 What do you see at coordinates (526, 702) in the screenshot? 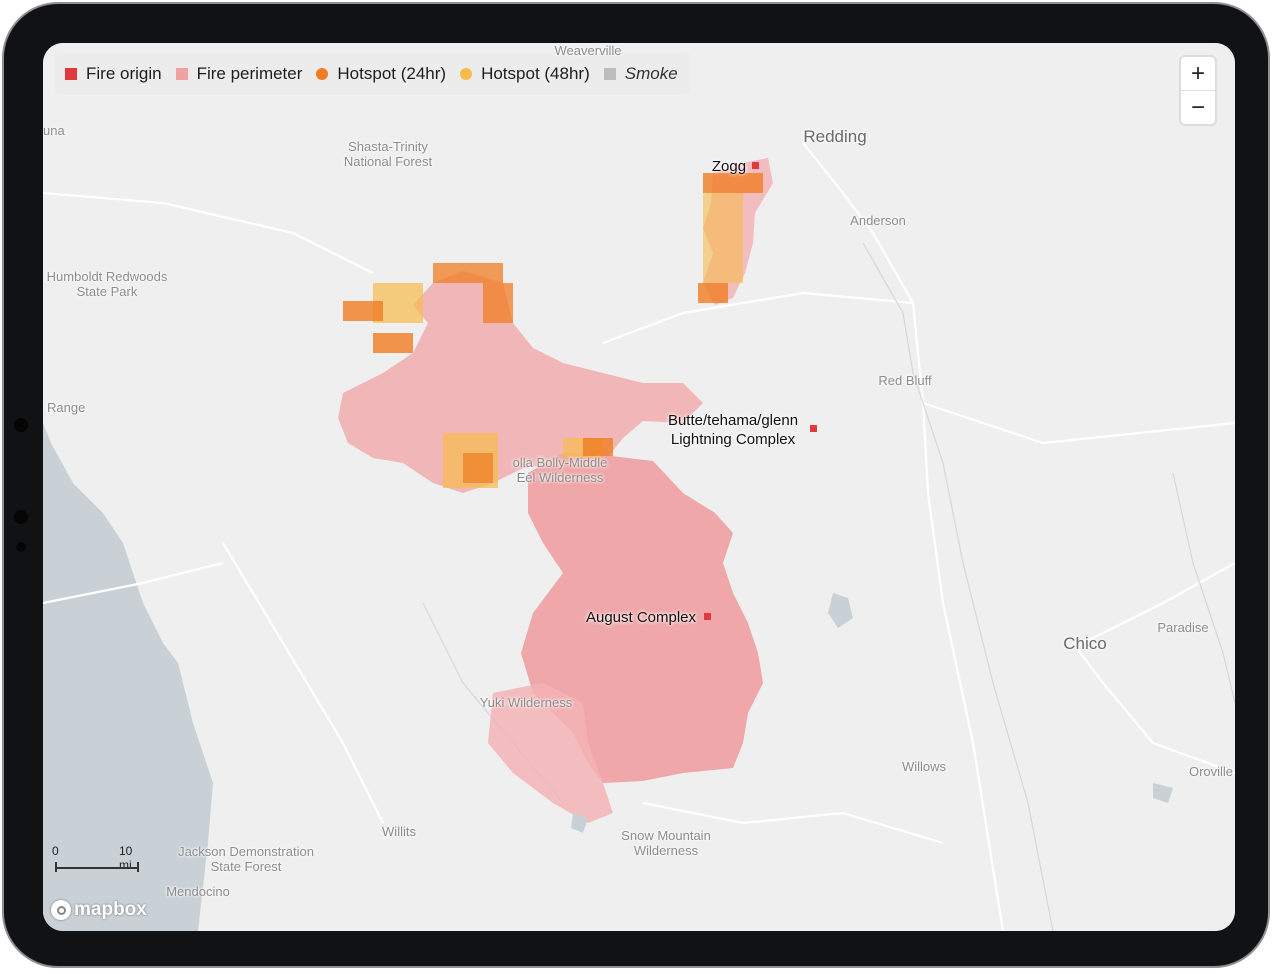
I see `place-label-yuki: Yuki Wilderness` at bounding box center [526, 702].